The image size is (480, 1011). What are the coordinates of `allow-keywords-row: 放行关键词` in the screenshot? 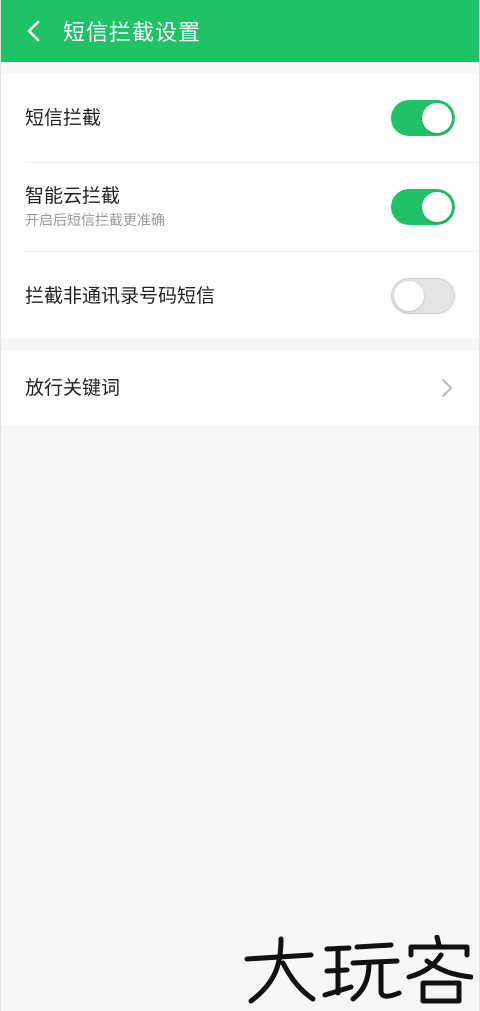 It's located at (240, 388).